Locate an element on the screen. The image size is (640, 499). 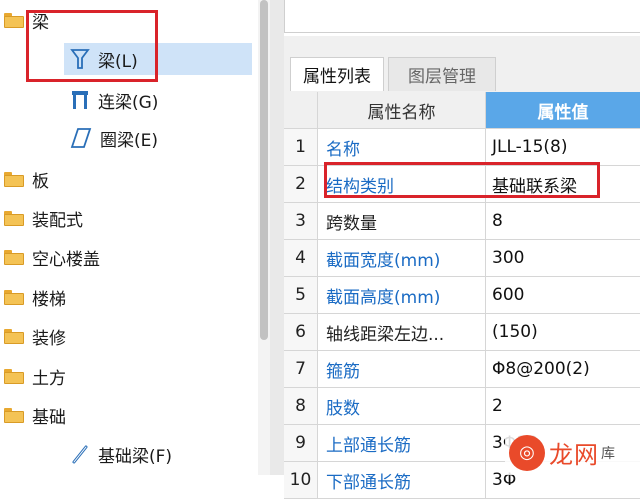
tree-item-label: 圈梁(E) is located at coordinates (129, 140).